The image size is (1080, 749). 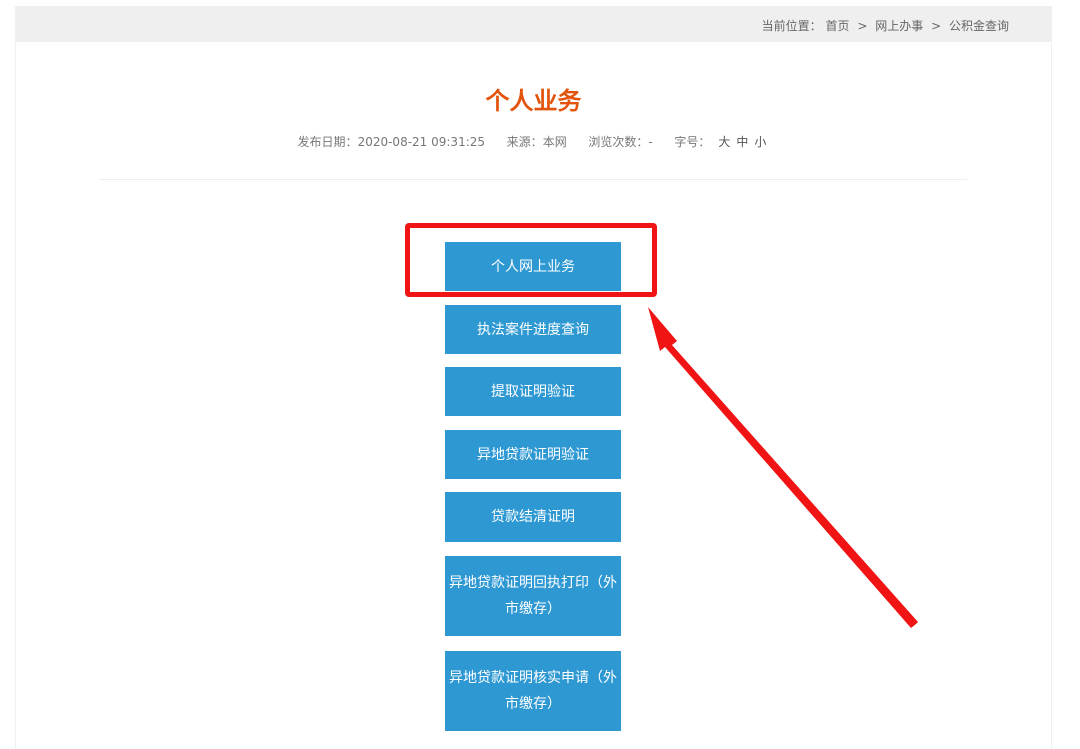 What do you see at coordinates (783, 467) in the screenshot?
I see `annotation-arrow` at bounding box center [783, 467].